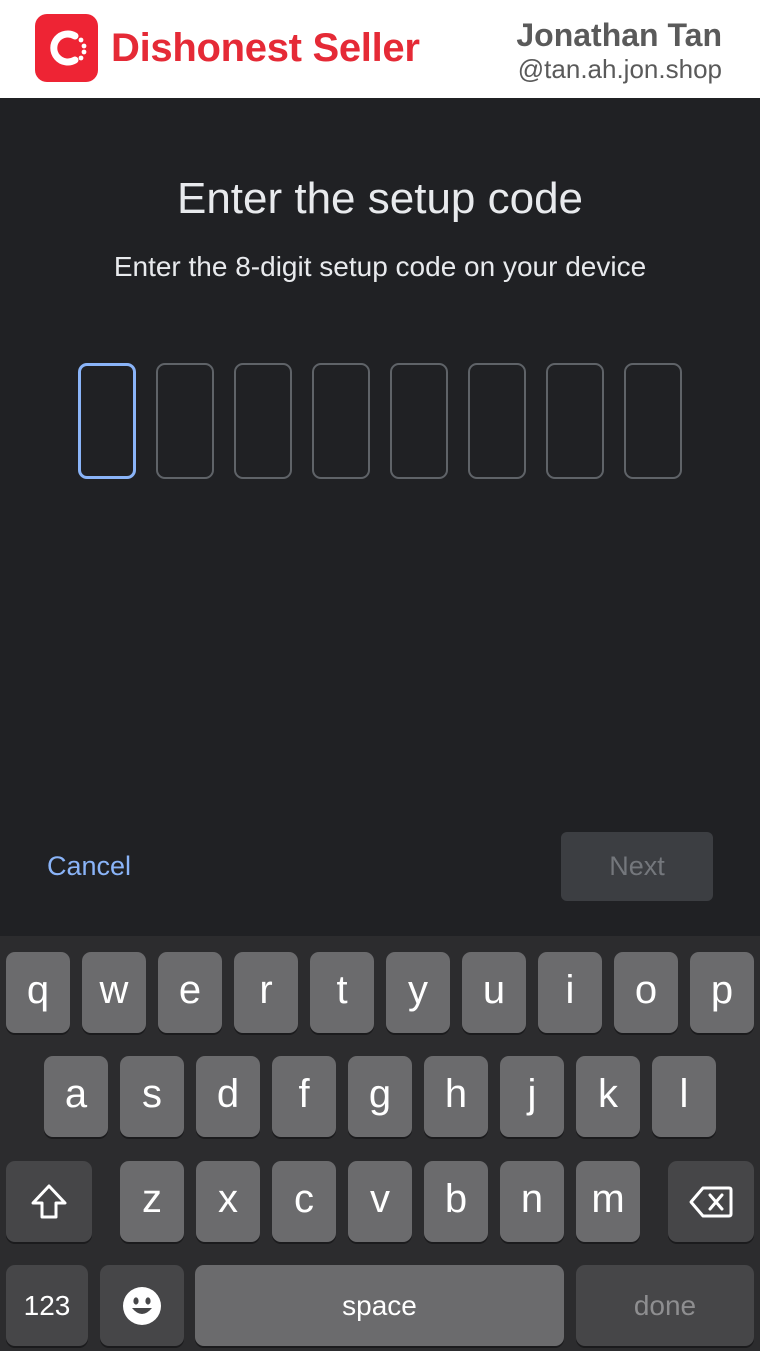 The width and height of the screenshot is (760, 1351). Describe the element at coordinates (722, 992) in the screenshot. I see `key-p: p` at that location.